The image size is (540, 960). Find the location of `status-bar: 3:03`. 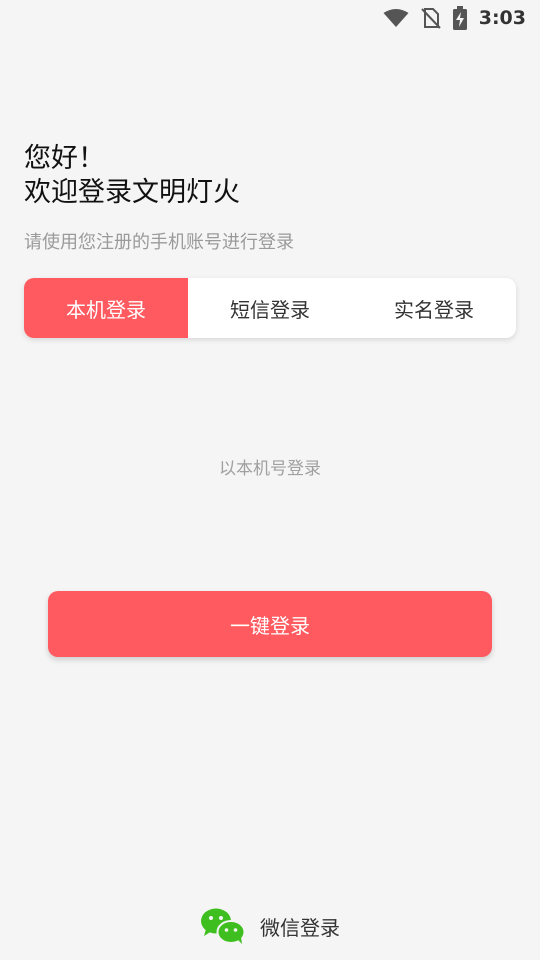

status-bar: 3:03 is located at coordinates (270, 18).